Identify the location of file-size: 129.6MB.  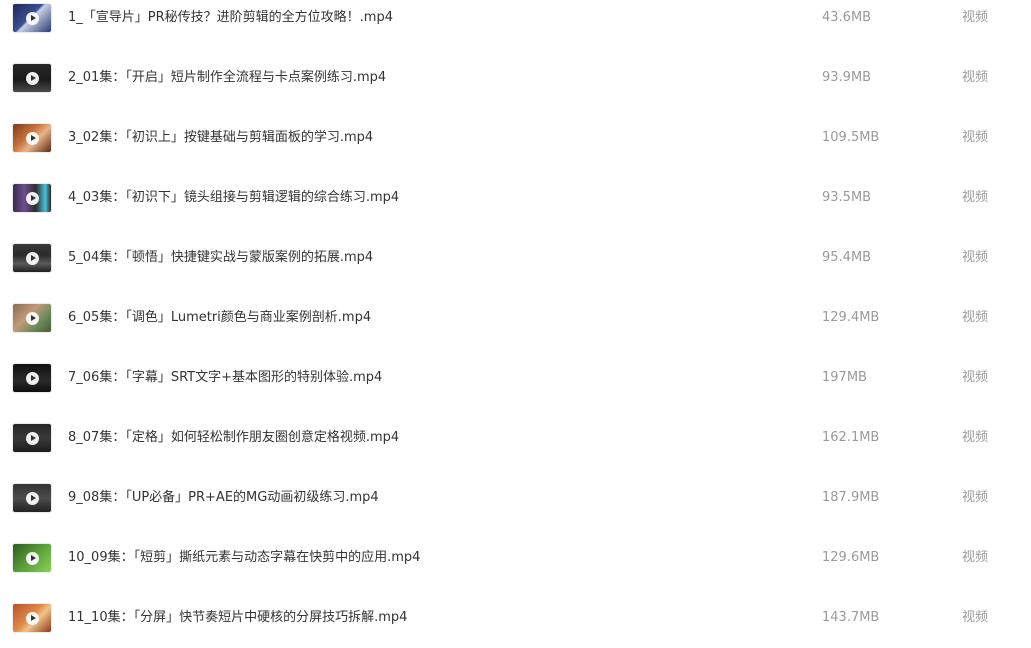
(851, 557).